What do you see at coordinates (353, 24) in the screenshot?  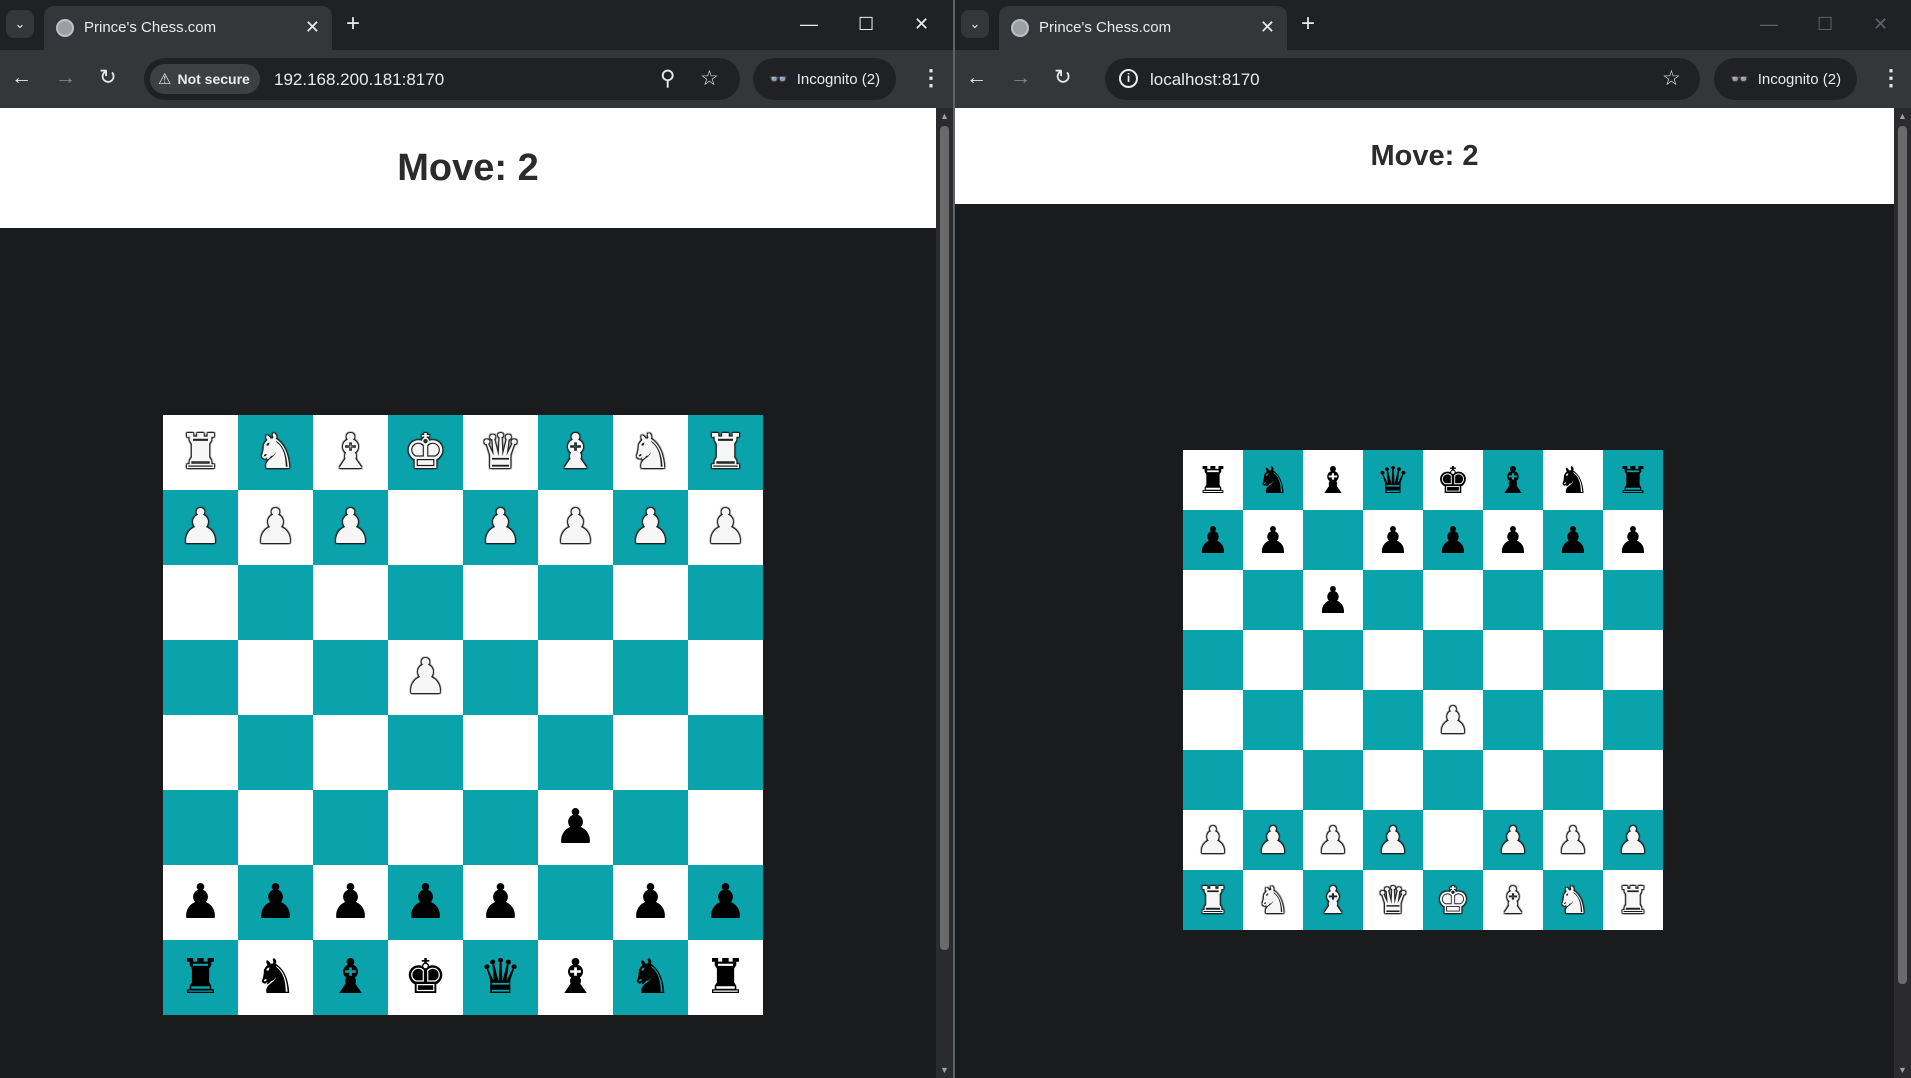 I see `plus-icon: +` at bounding box center [353, 24].